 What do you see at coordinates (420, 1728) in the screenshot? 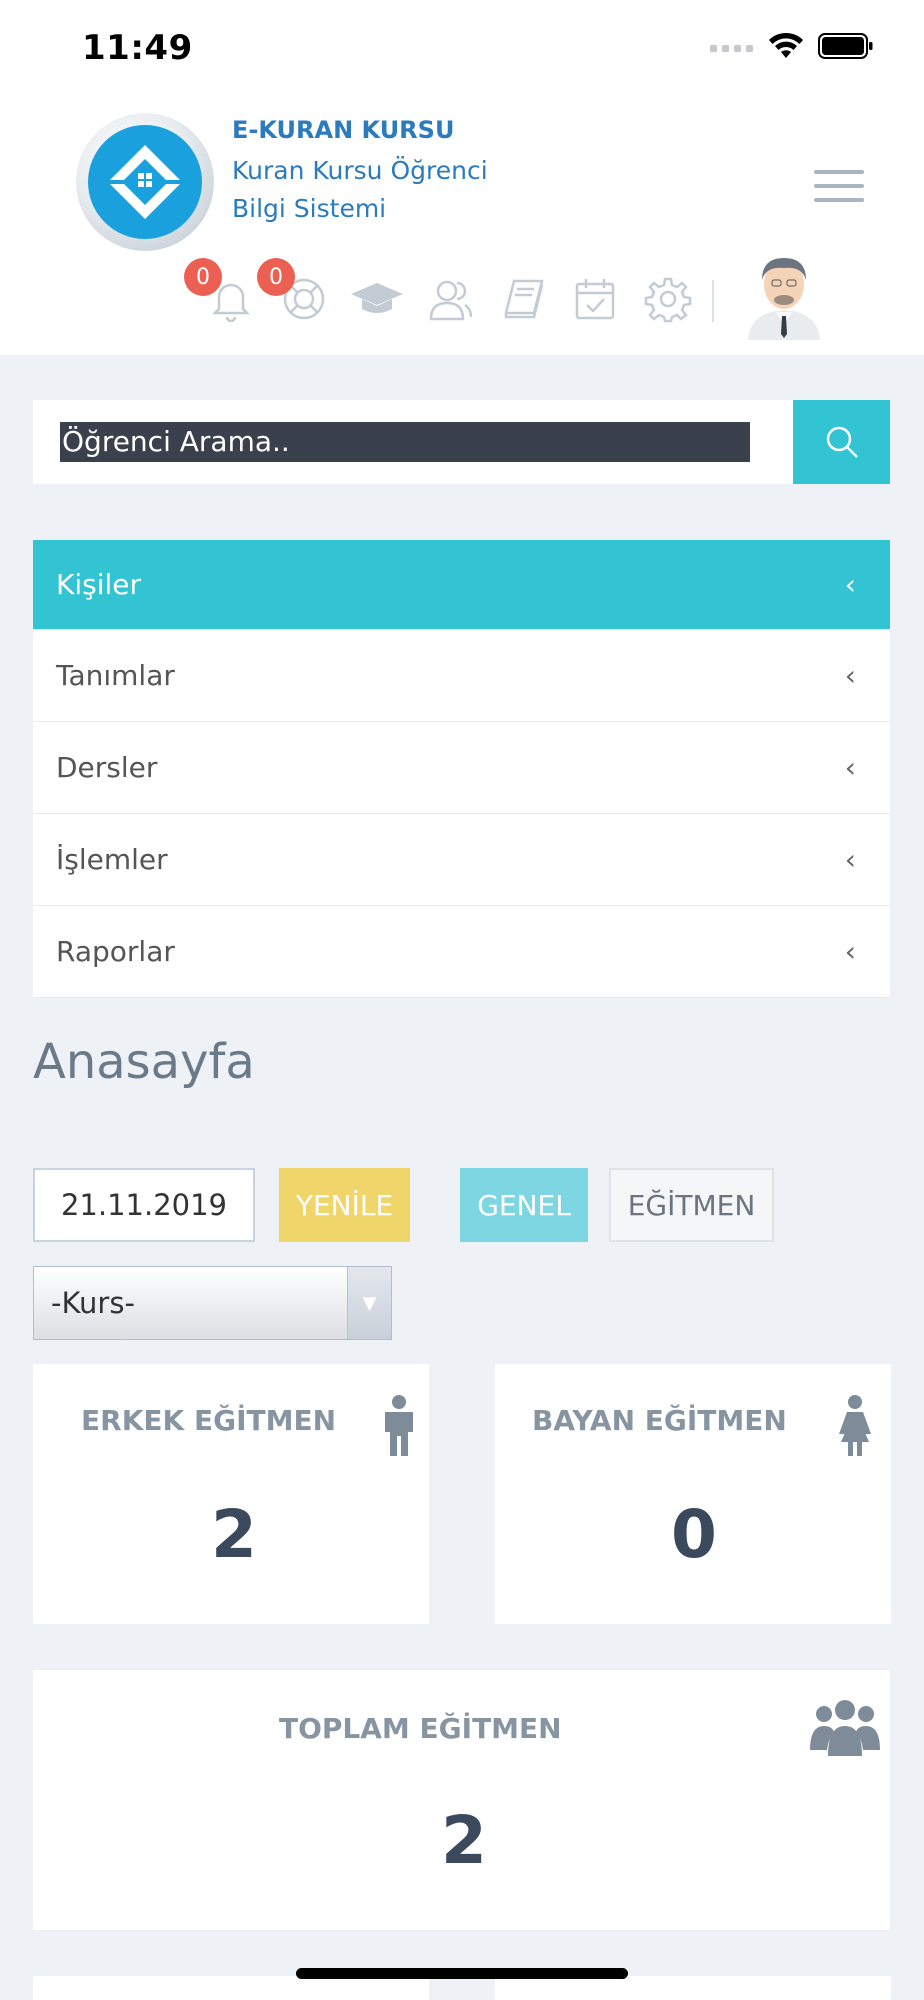
I see `total-instructor-label: TOPLAM EĞİTMEN` at bounding box center [420, 1728].